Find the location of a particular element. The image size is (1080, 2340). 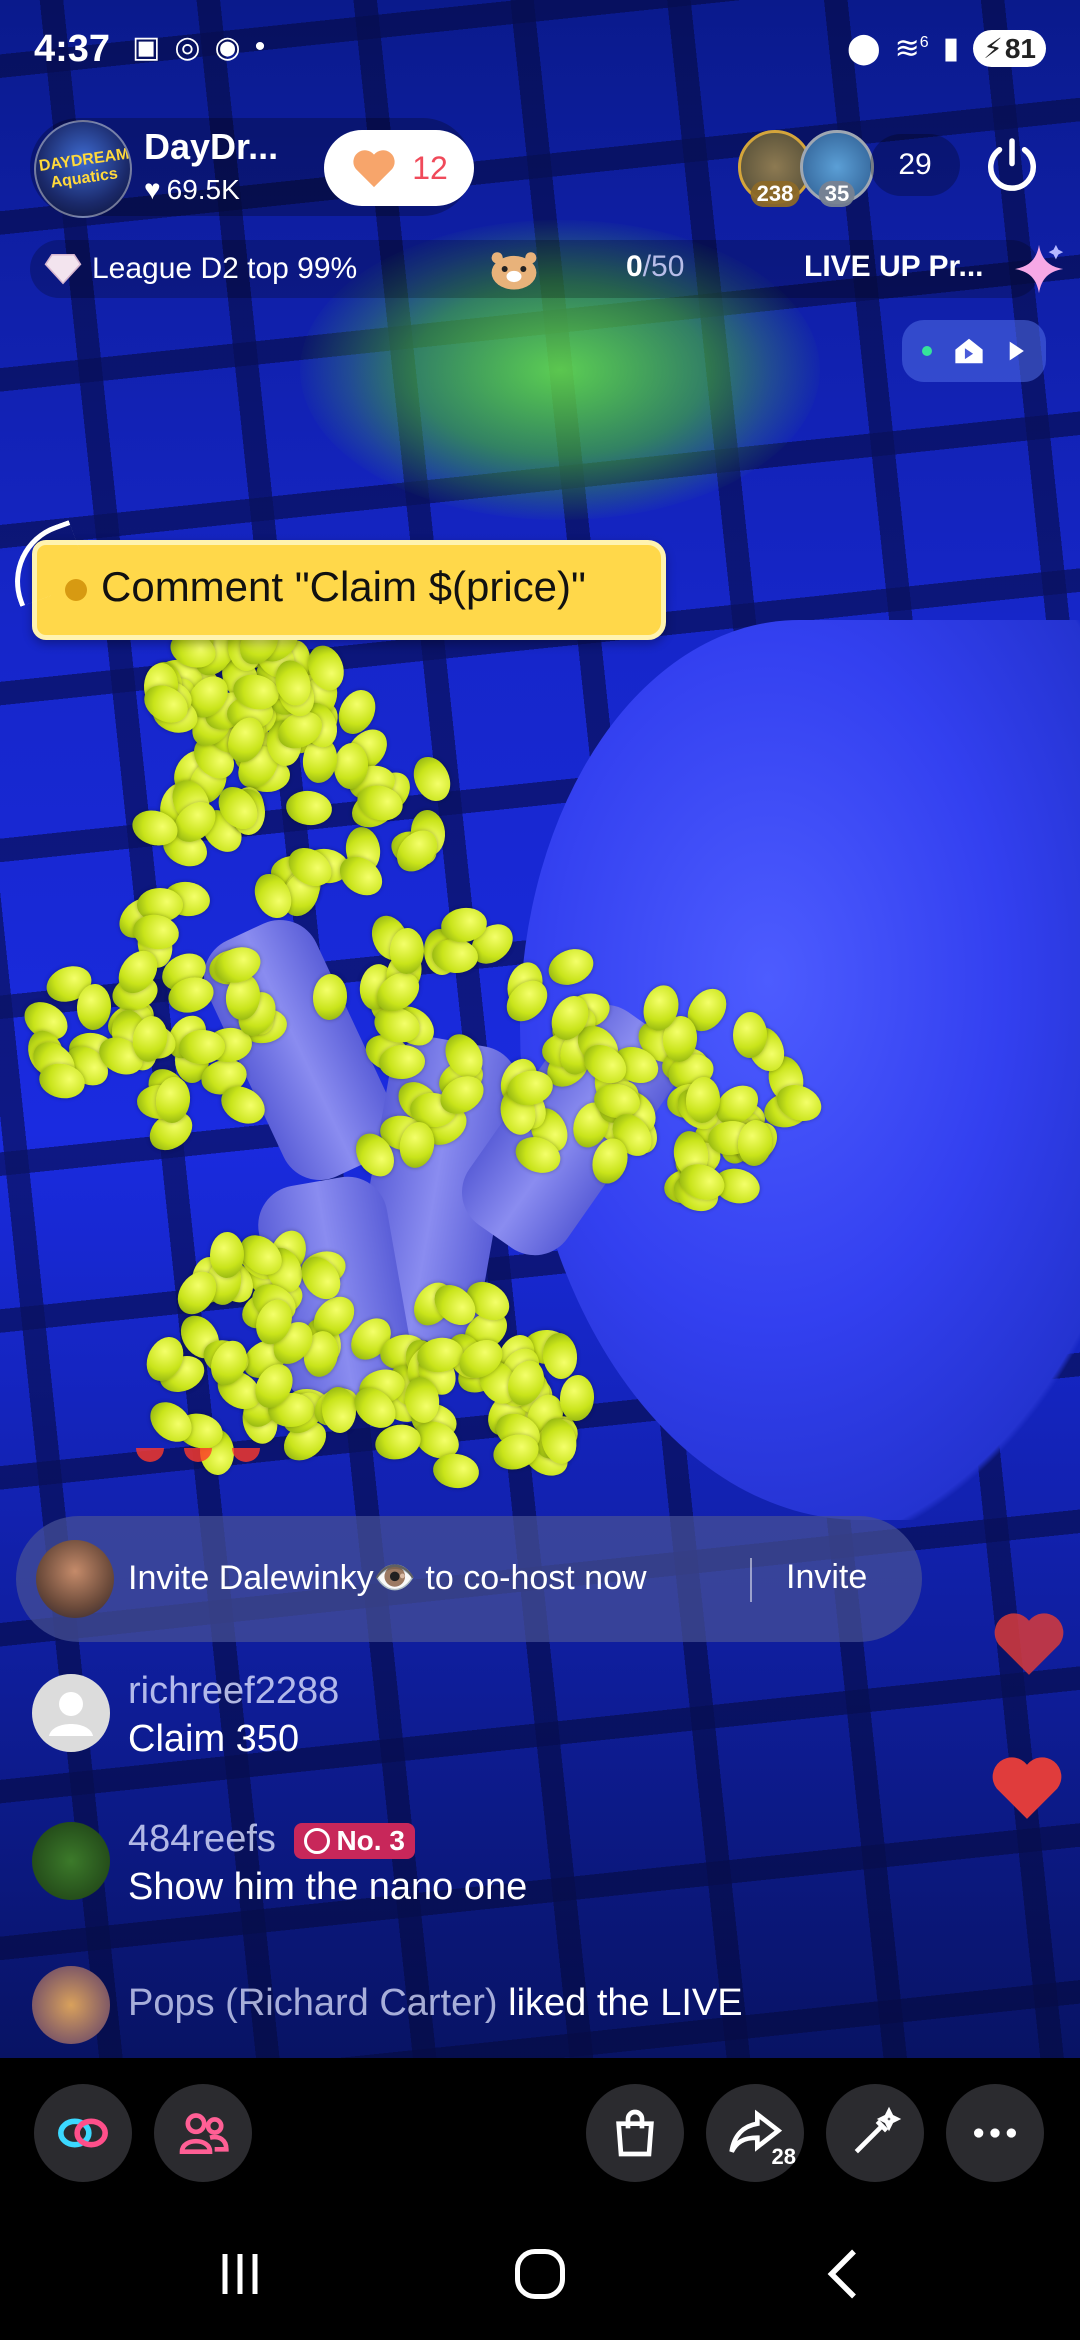

heart-icon: ♥ is located at coordinates (152, 189).